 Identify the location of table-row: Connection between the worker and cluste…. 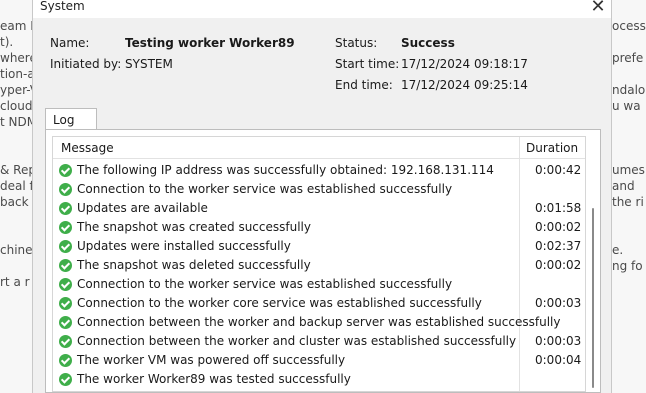
(319, 341).